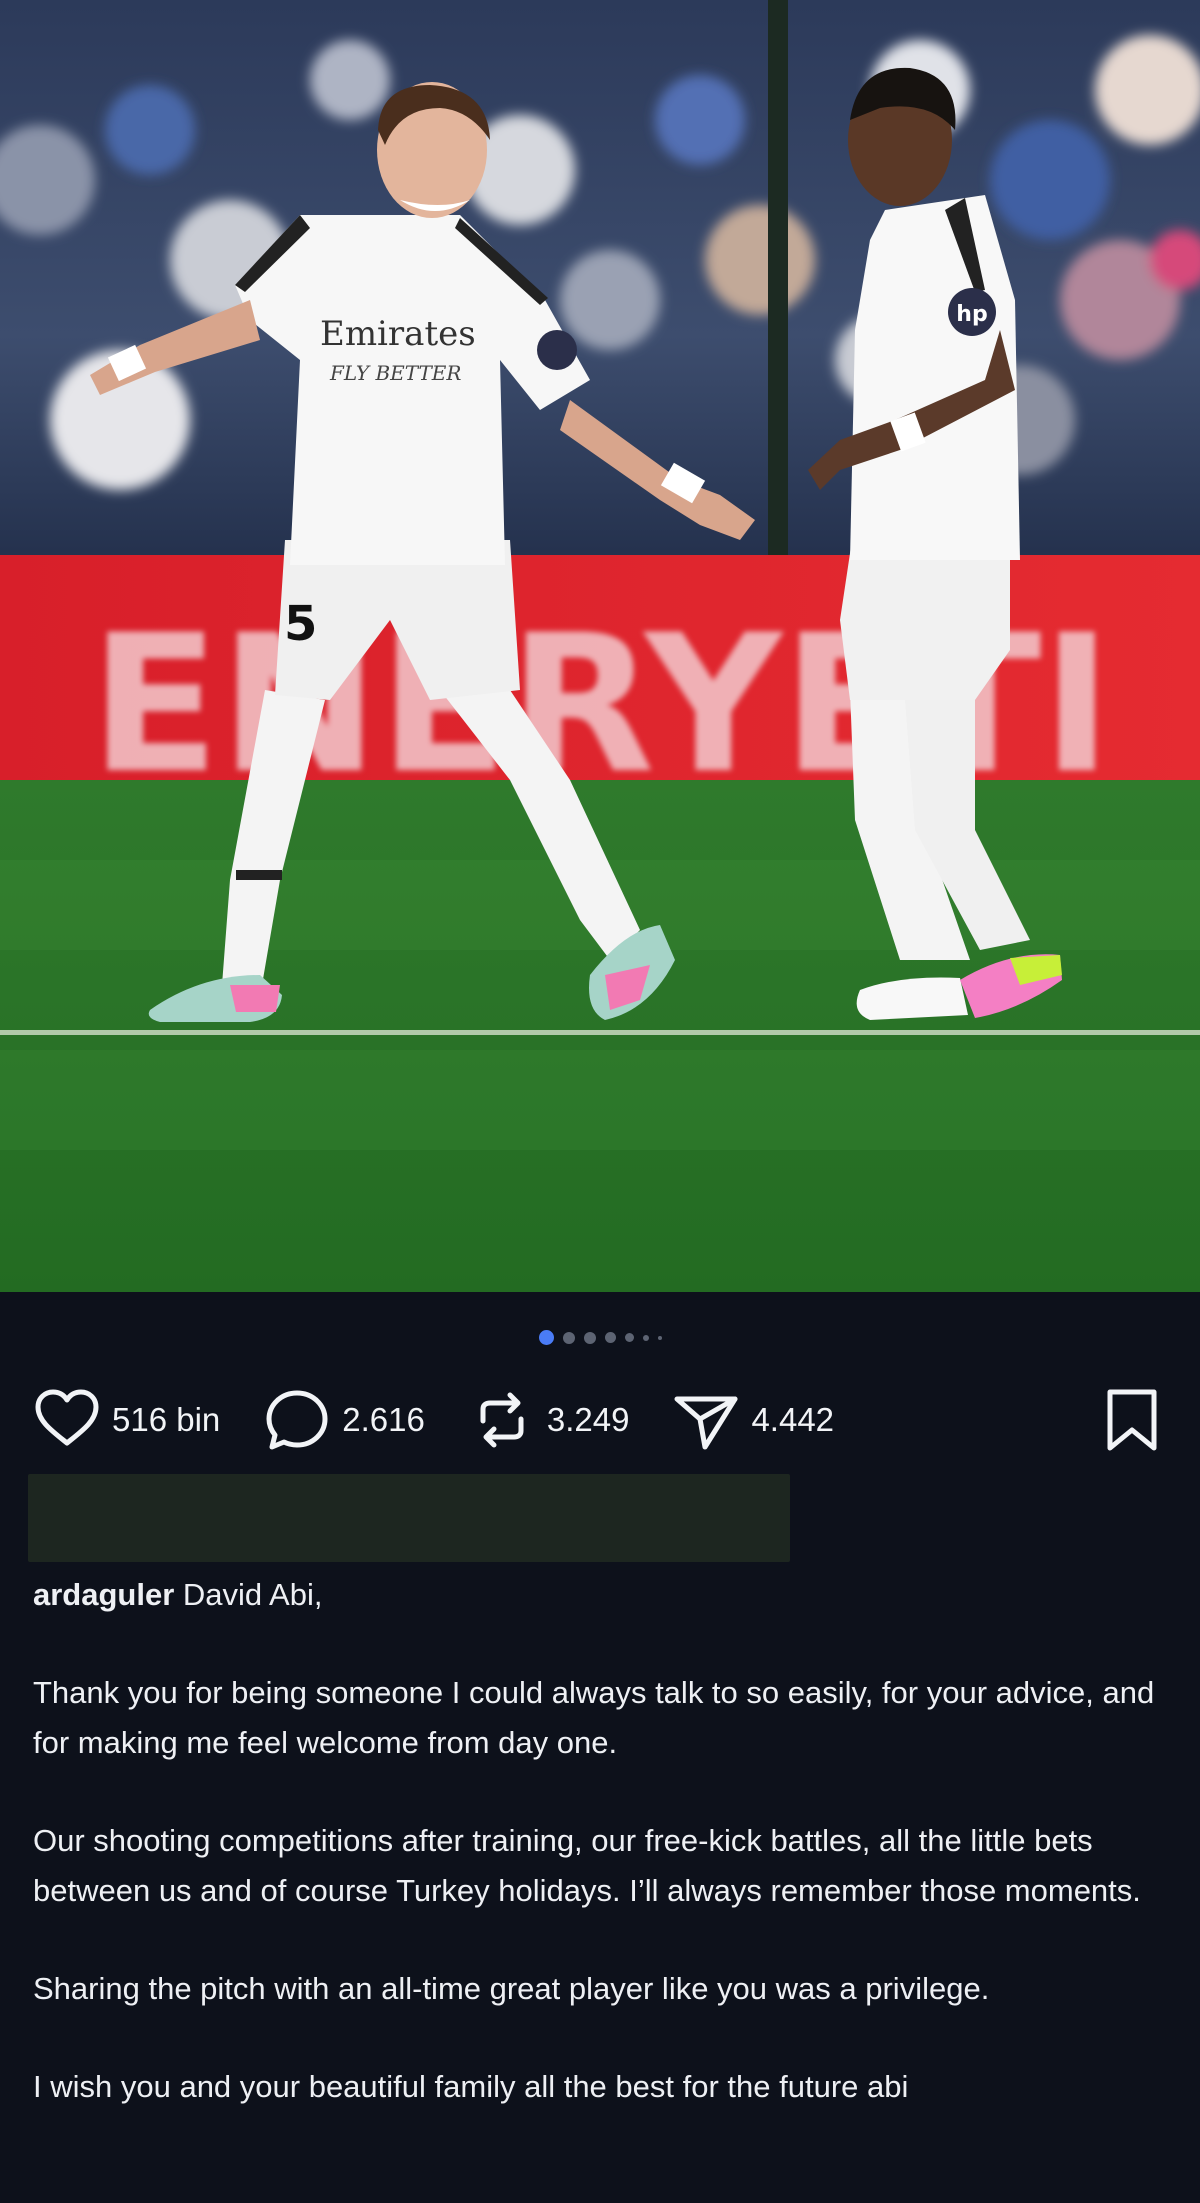 This screenshot has width=1200, height=2203. Describe the element at coordinates (248, 1594) in the screenshot. I see `caption-greeting: David Abi,` at that location.